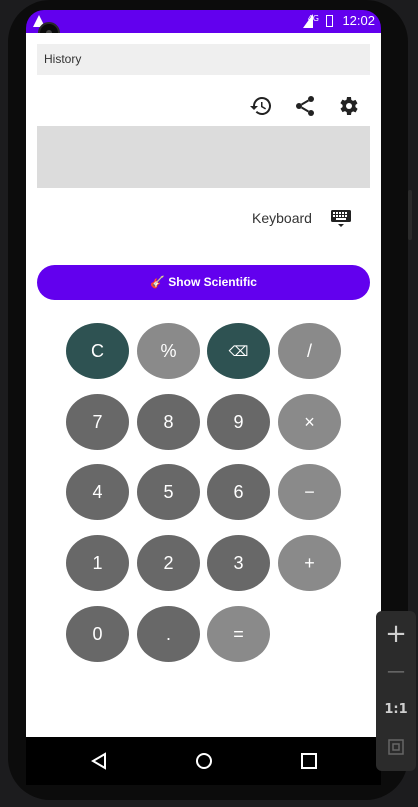 The image size is (418, 807). What do you see at coordinates (97, 492) in the screenshot?
I see `key-4: 4` at bounding box center [97, 492].